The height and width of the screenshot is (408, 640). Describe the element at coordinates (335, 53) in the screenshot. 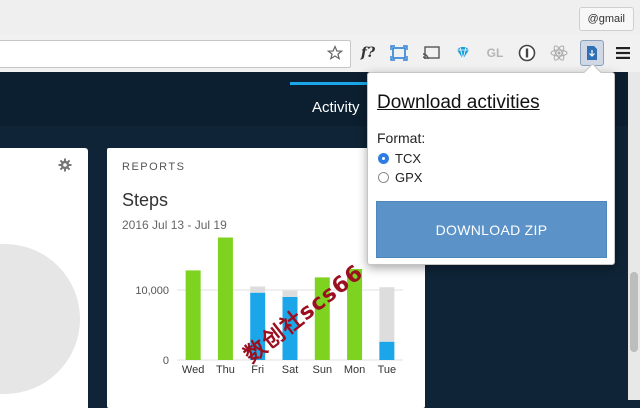

I see `bookmark-star-icon` at that location.